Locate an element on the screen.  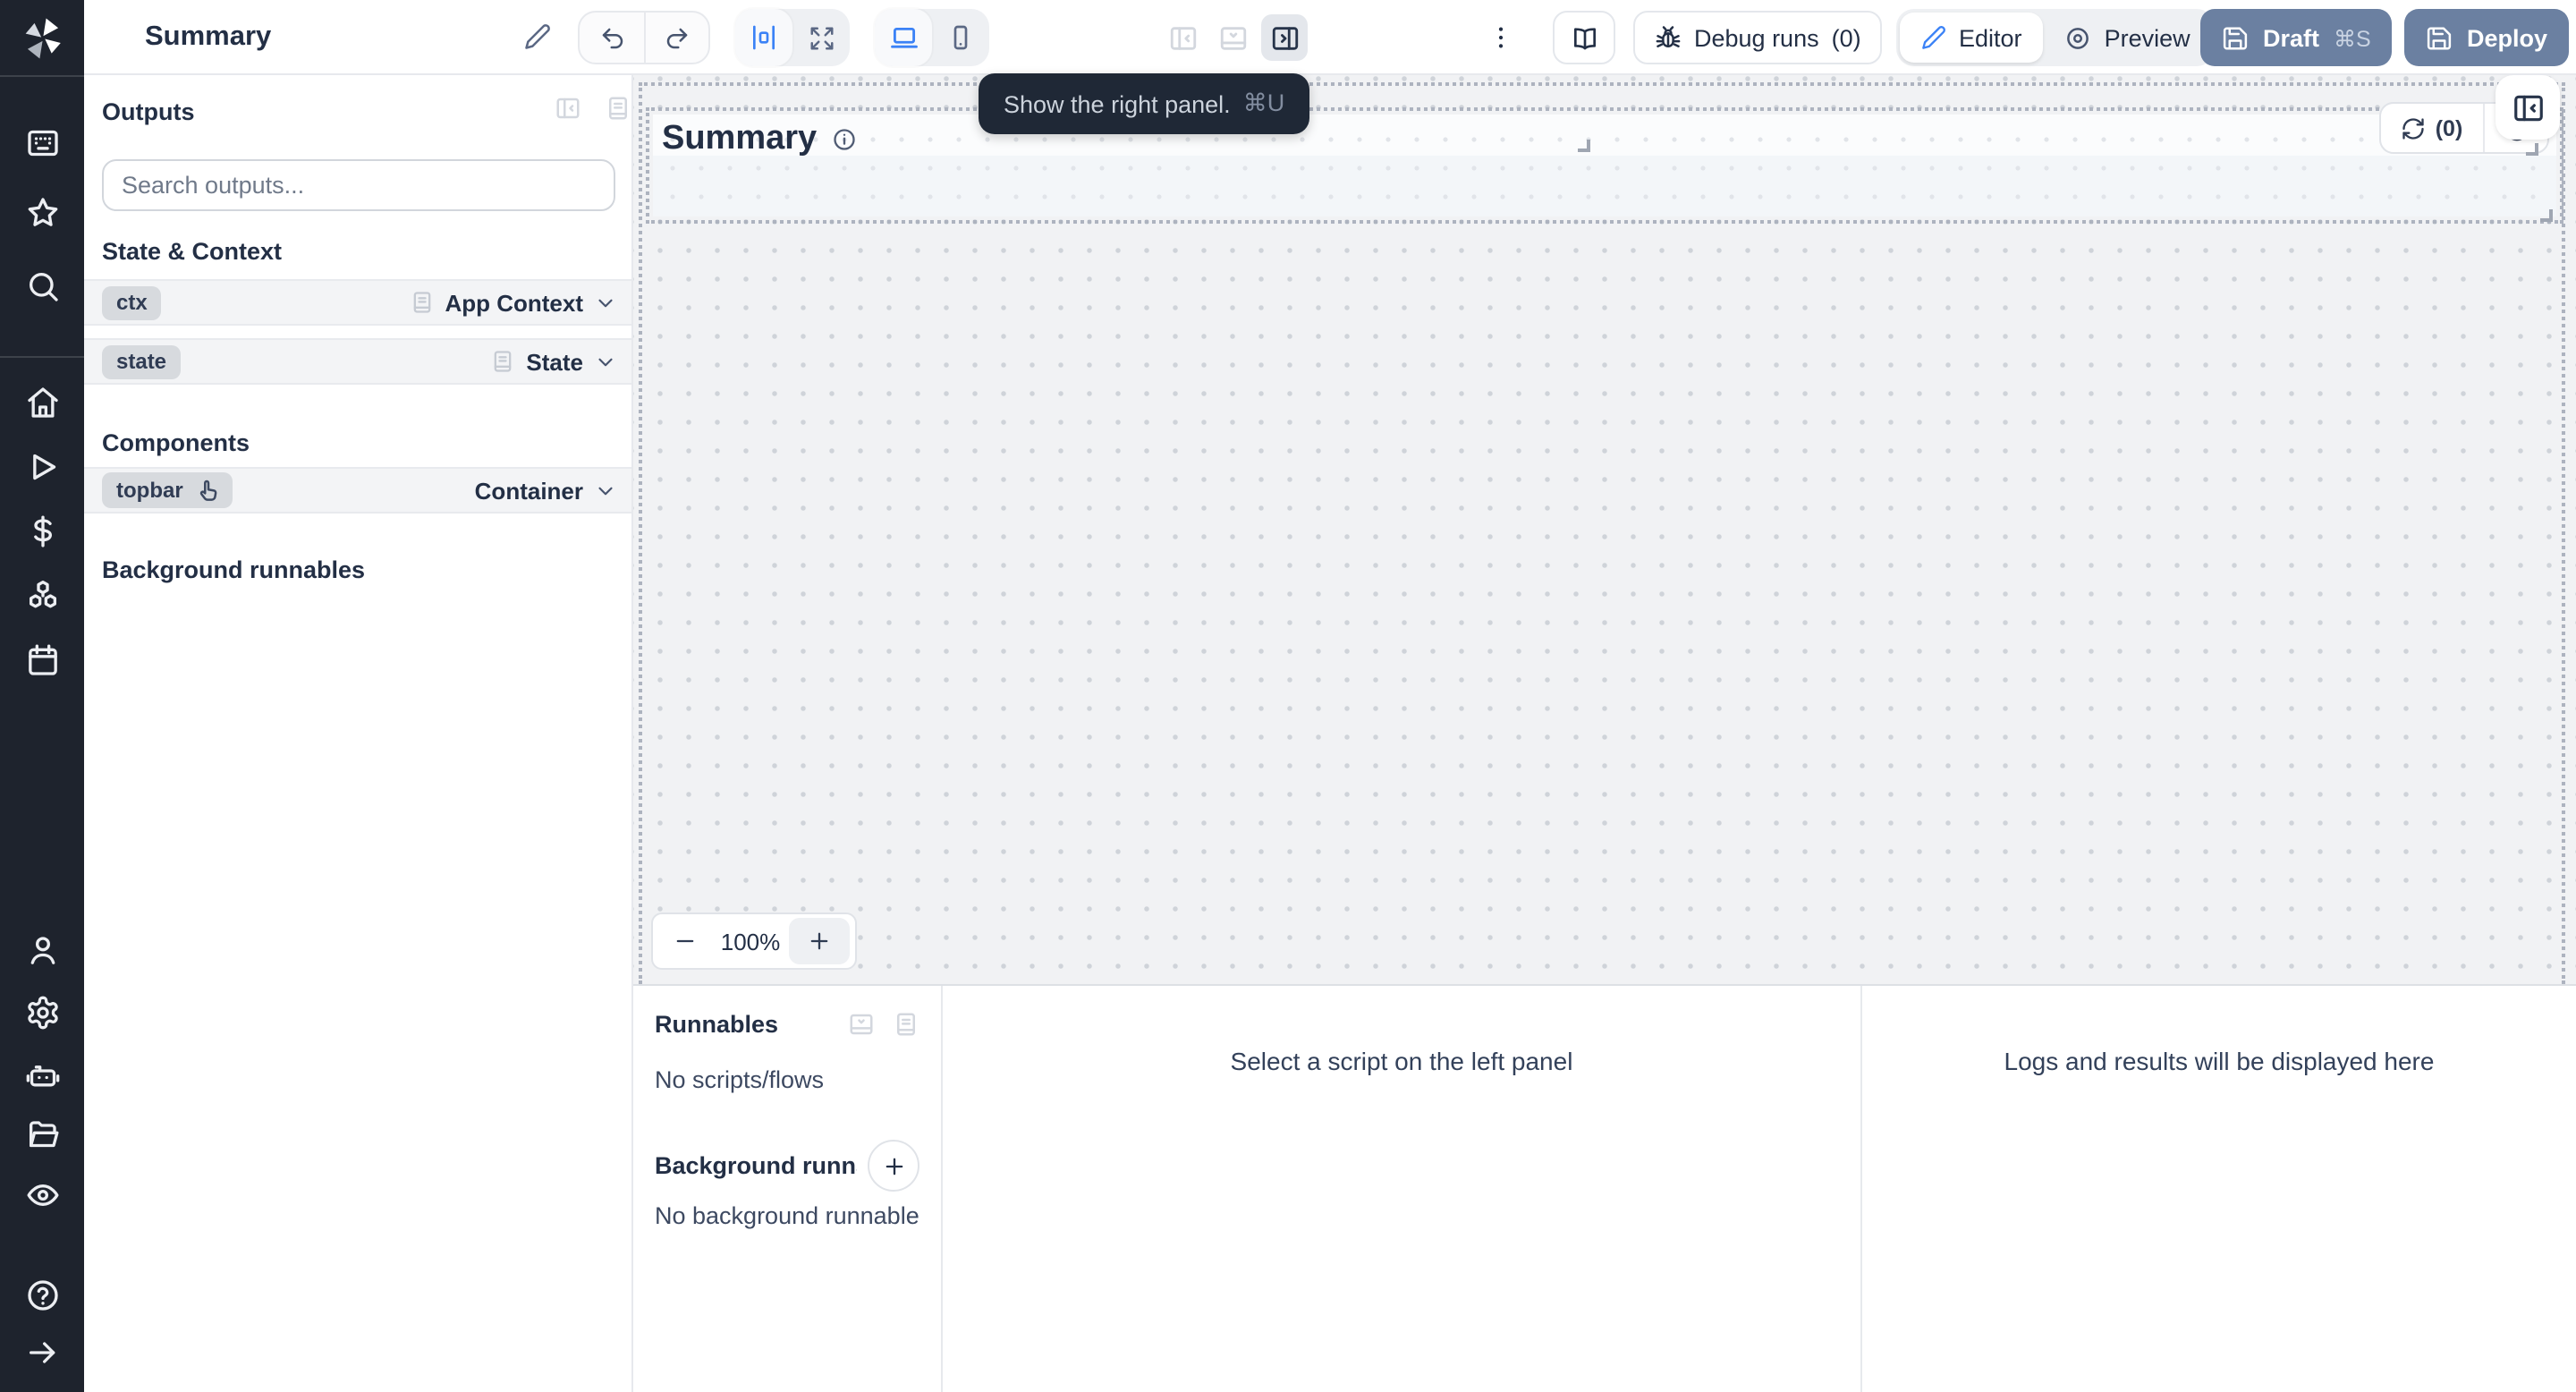
ctx-badge: ctx is located at coordinates (132, 302).